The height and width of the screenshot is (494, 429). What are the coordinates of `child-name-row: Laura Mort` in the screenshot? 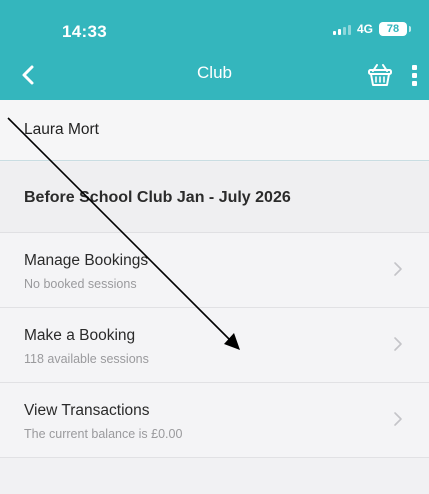 It's located at (214, 130).